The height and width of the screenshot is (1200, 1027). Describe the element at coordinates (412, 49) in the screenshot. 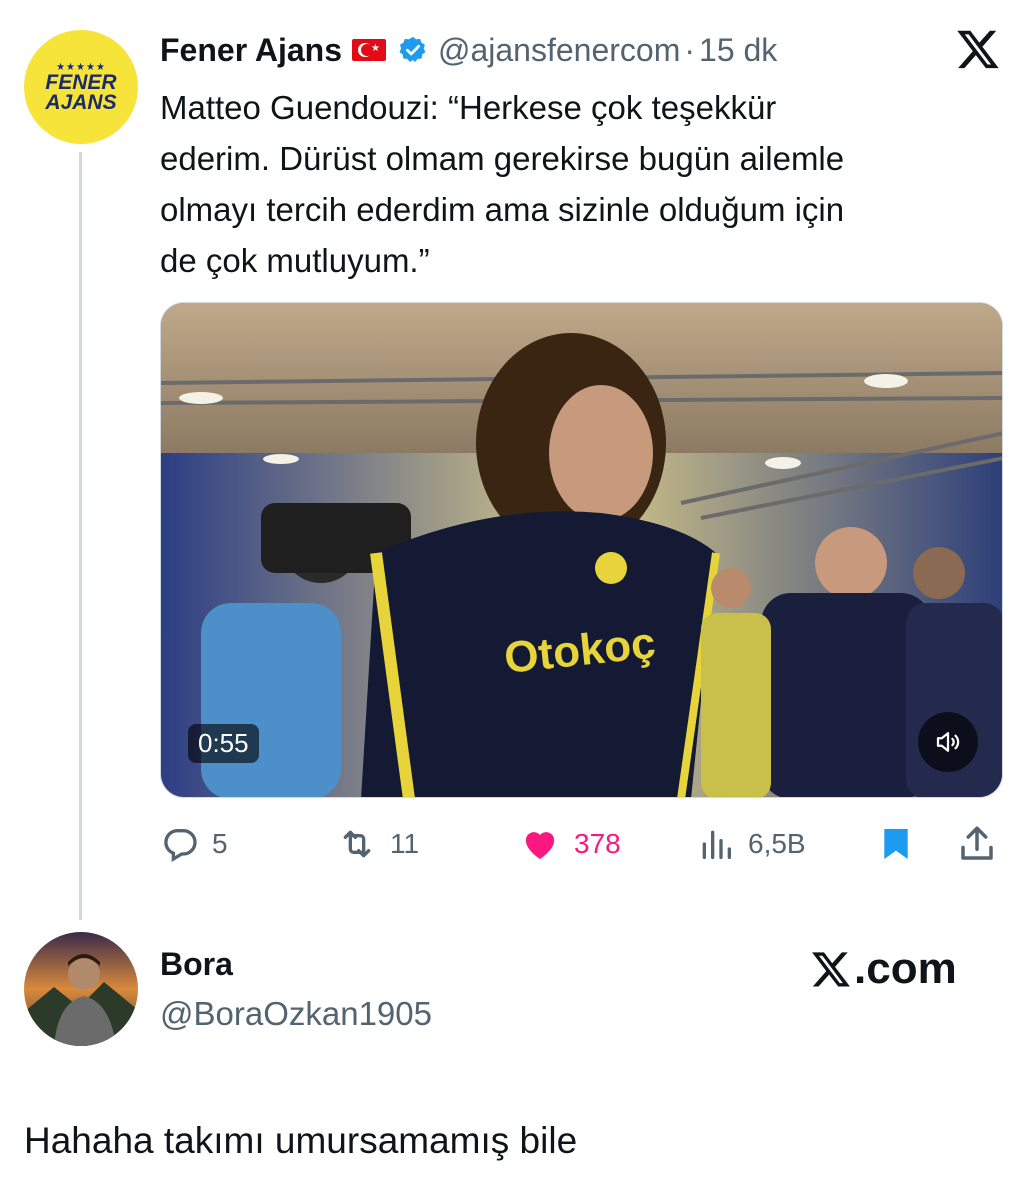

I see `verified-badge-icon` at that location.